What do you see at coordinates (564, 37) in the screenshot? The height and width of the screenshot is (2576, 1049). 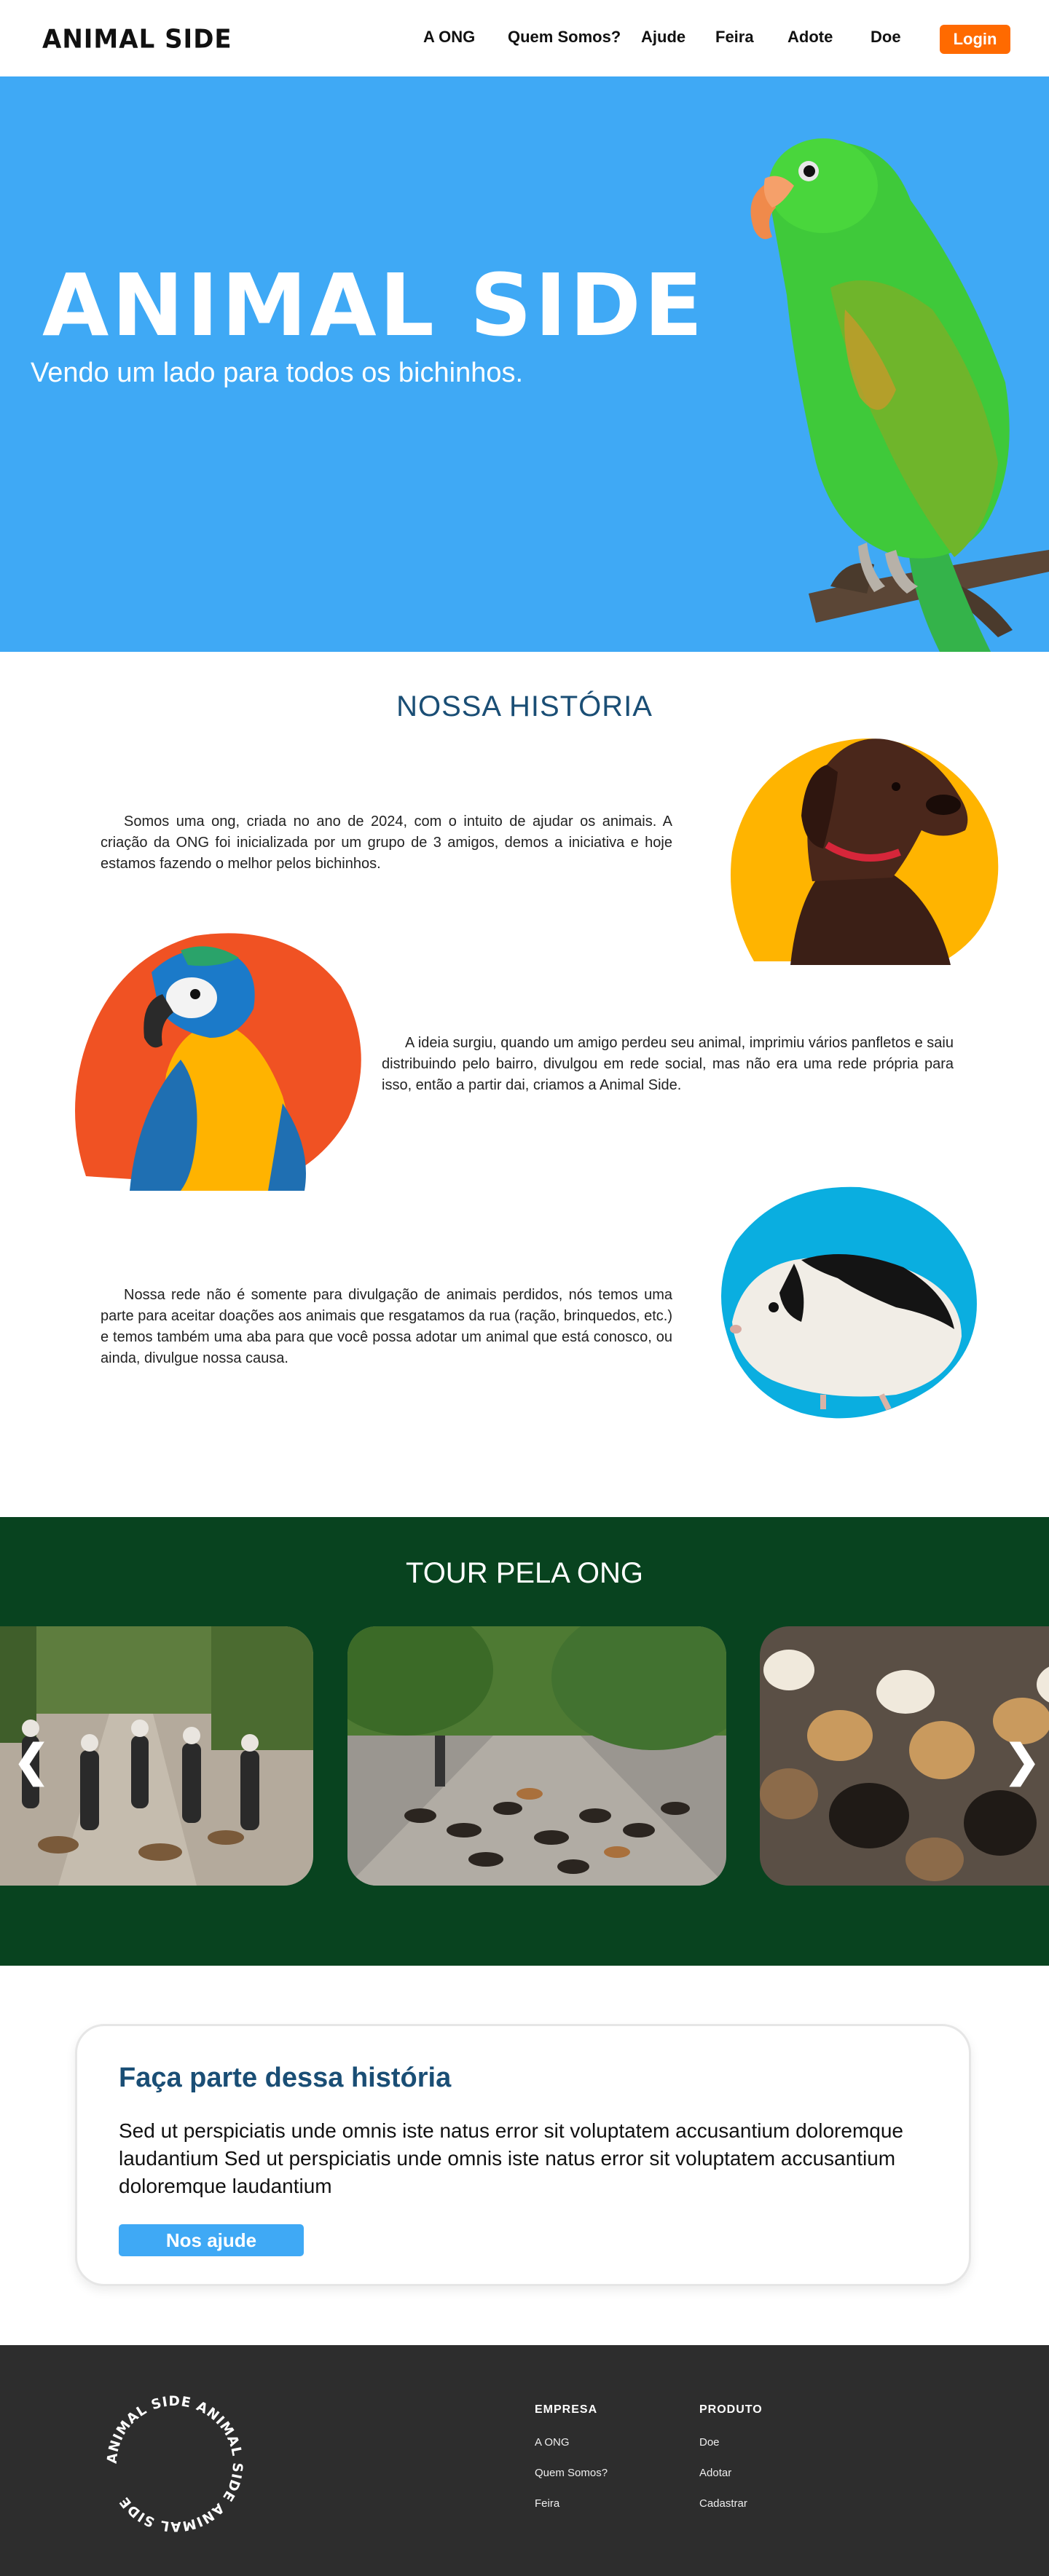 I see `nav-quem-somos: Quem Somos?` at bounding box center [564, 37].